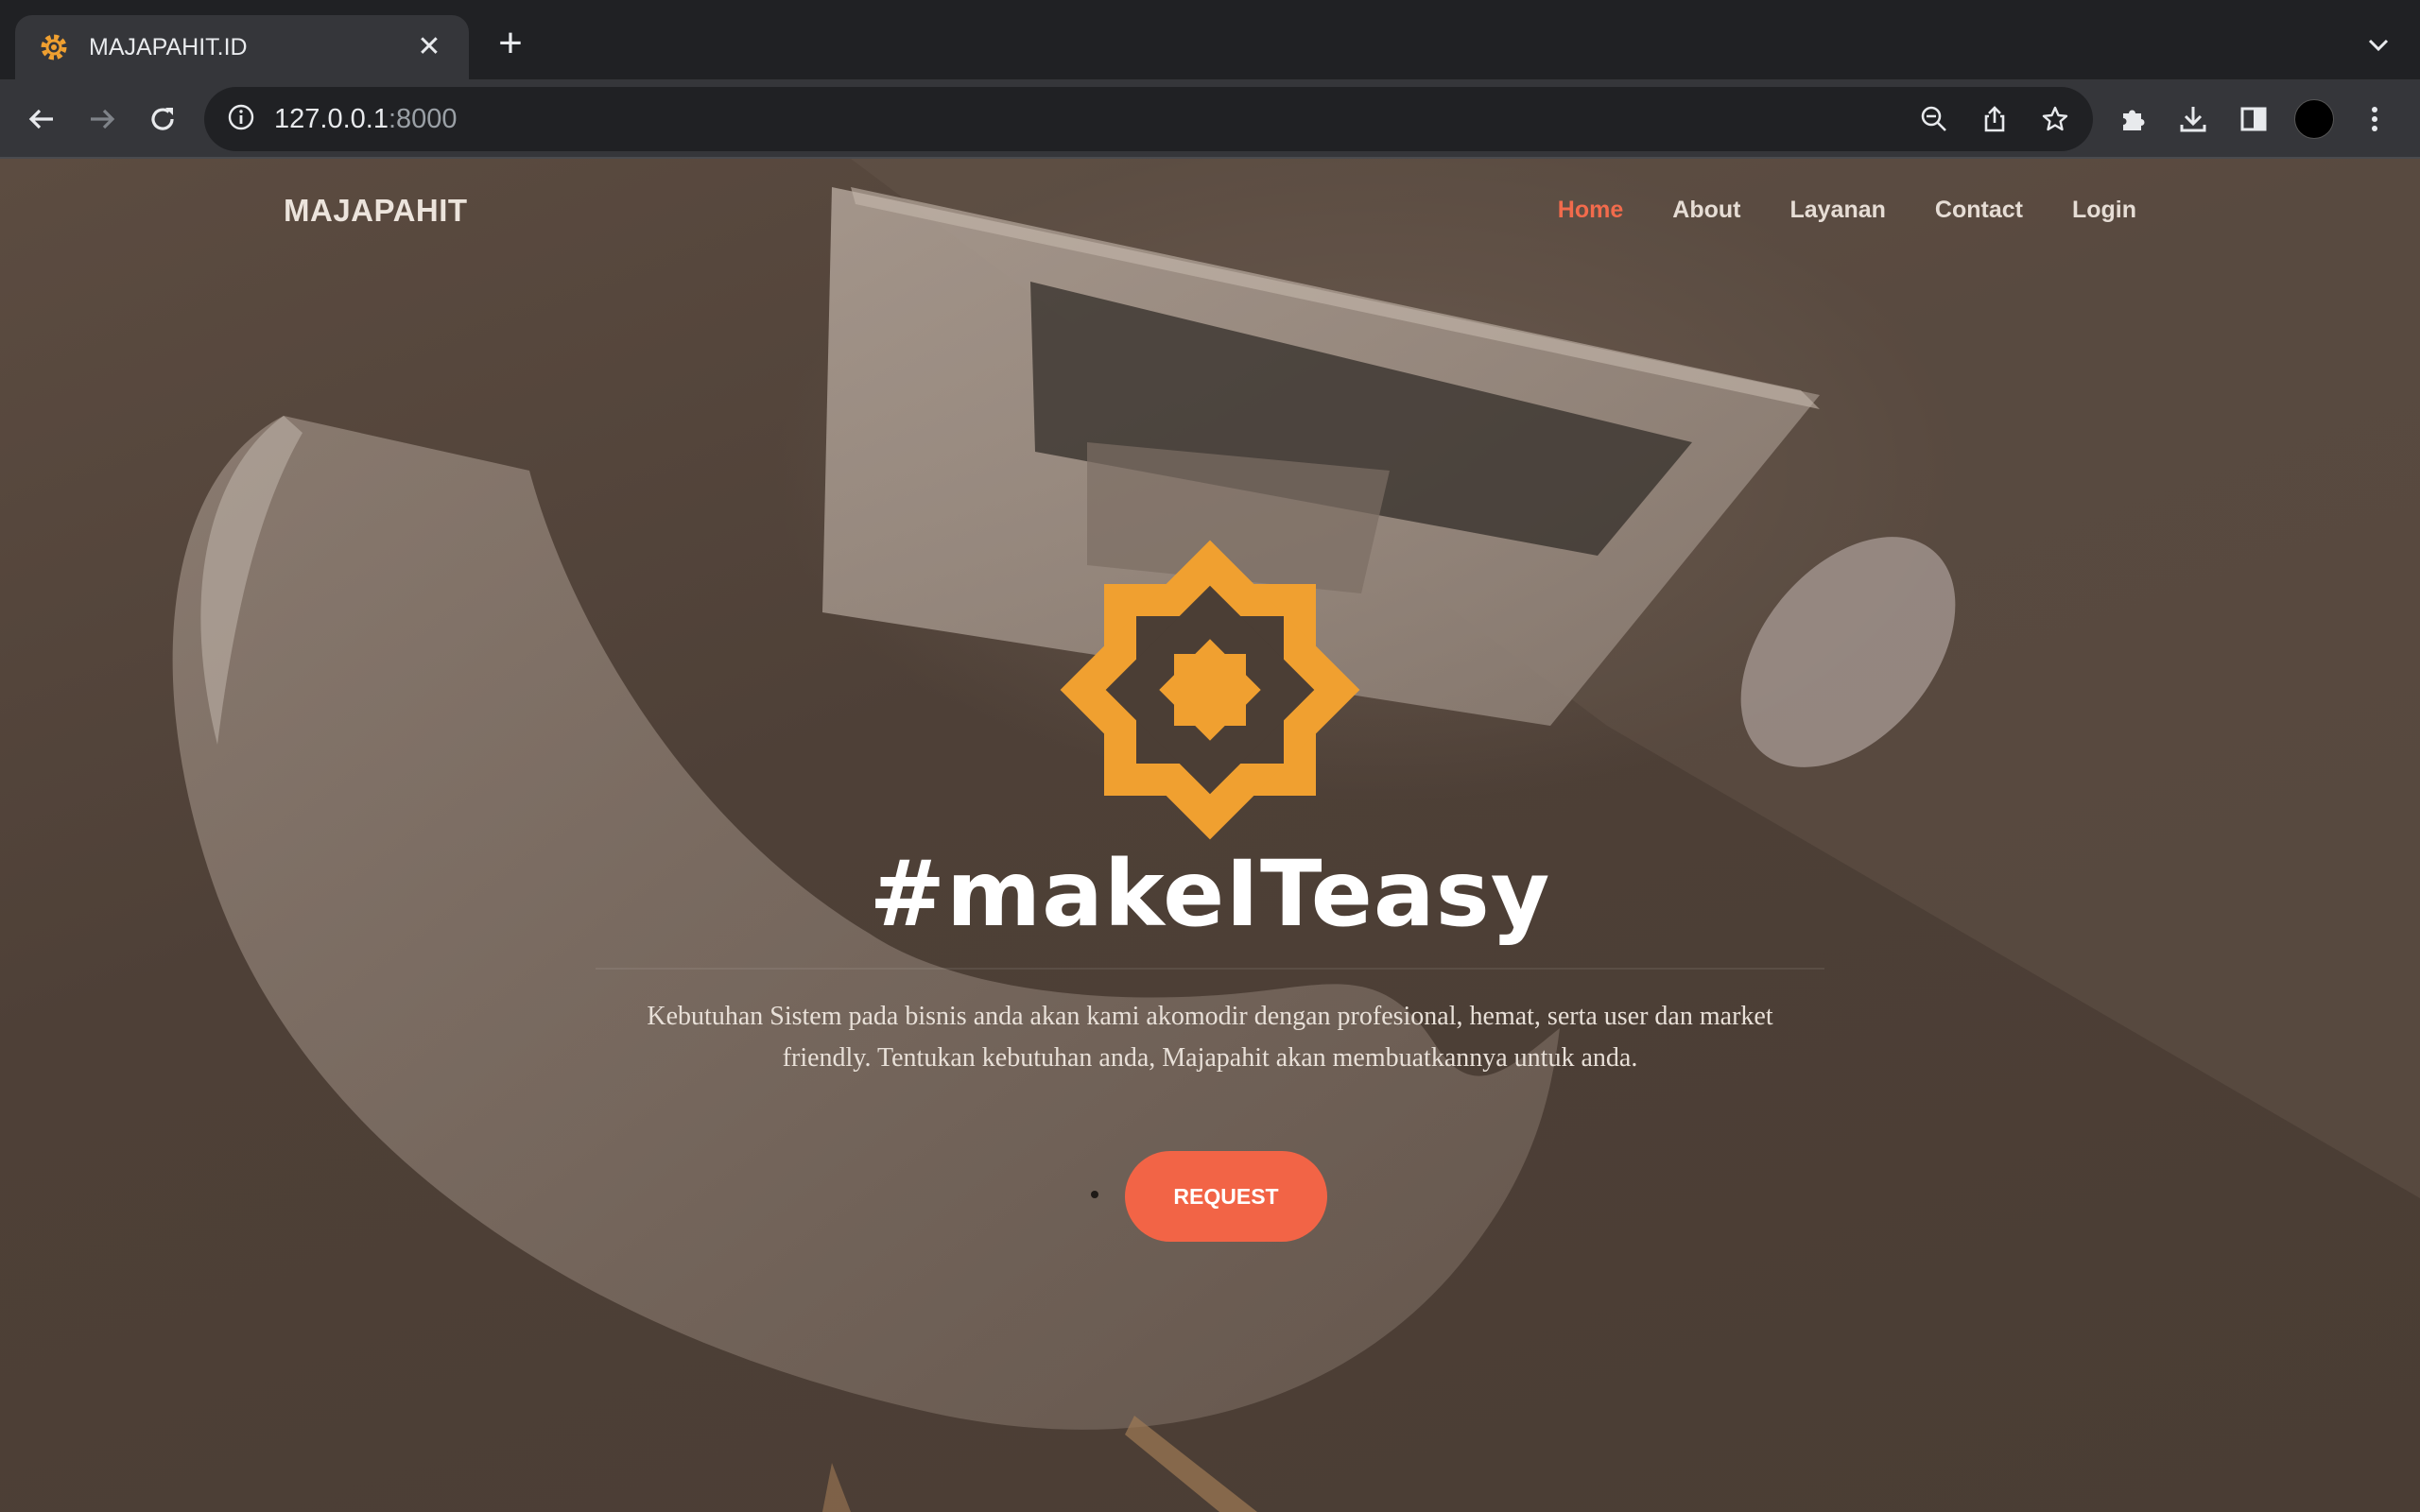  I want to click on browser-toolbar: 127.0.0.1:8000, so click(1210, 119).